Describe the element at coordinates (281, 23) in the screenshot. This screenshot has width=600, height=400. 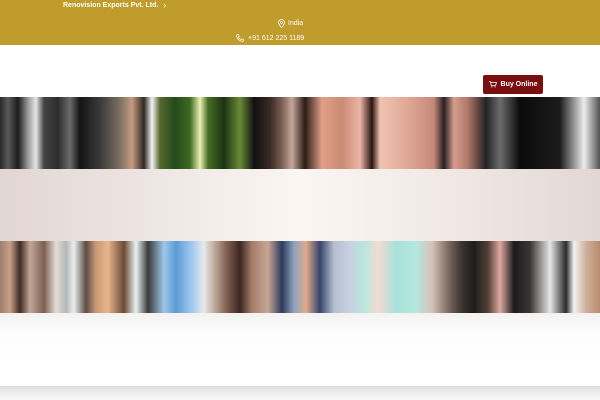
I see `map-pin-icon` at that location.